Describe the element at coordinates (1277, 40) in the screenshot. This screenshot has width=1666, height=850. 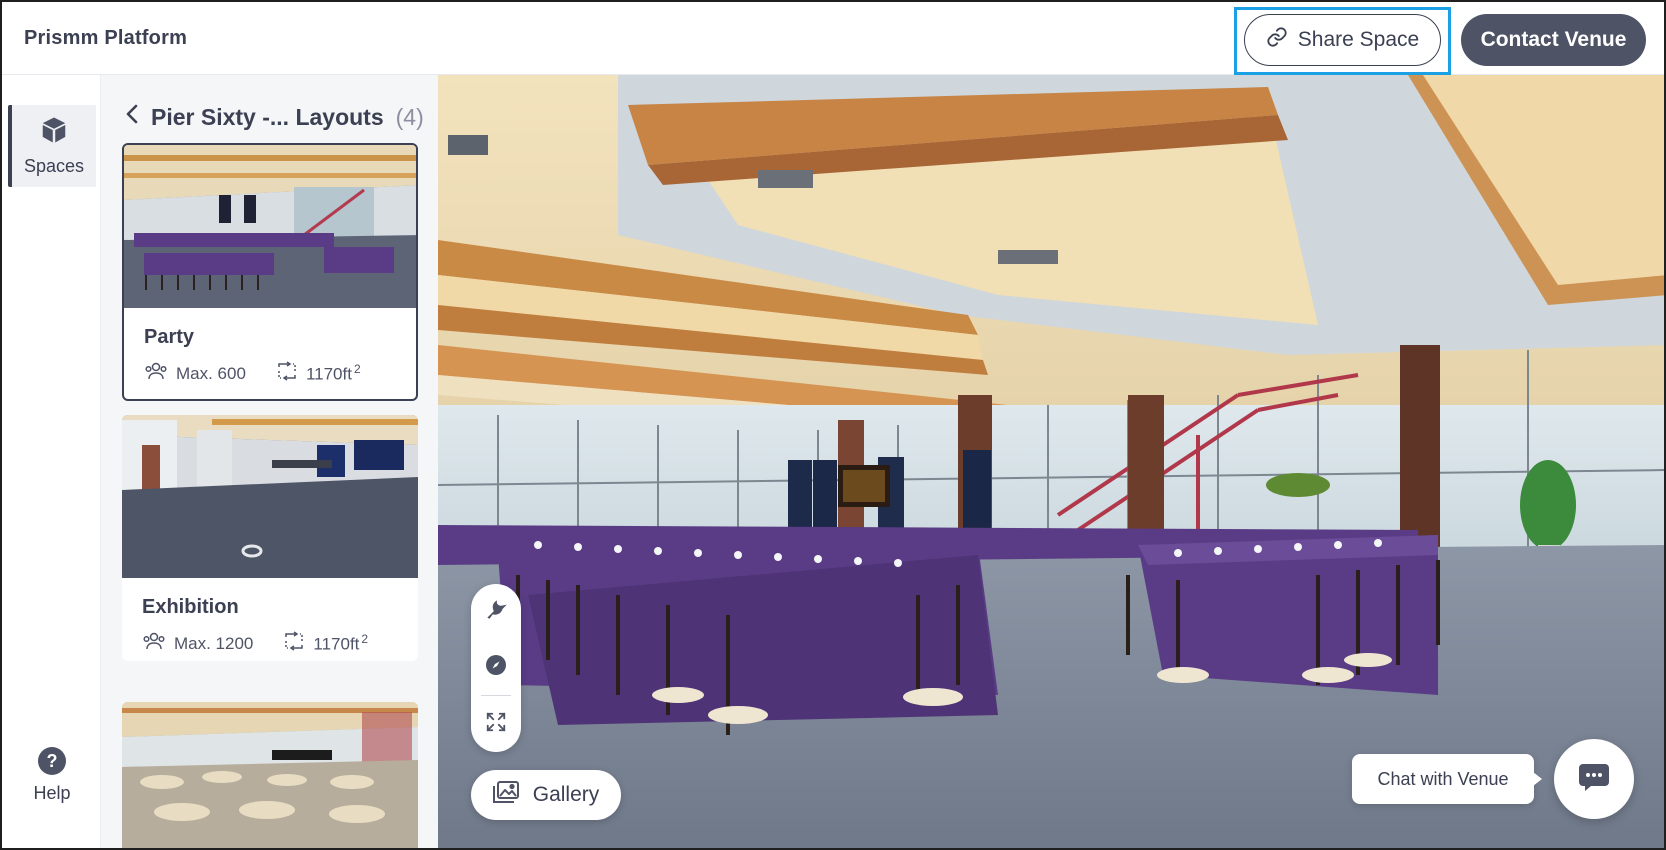
I see `link-icon` at that location.